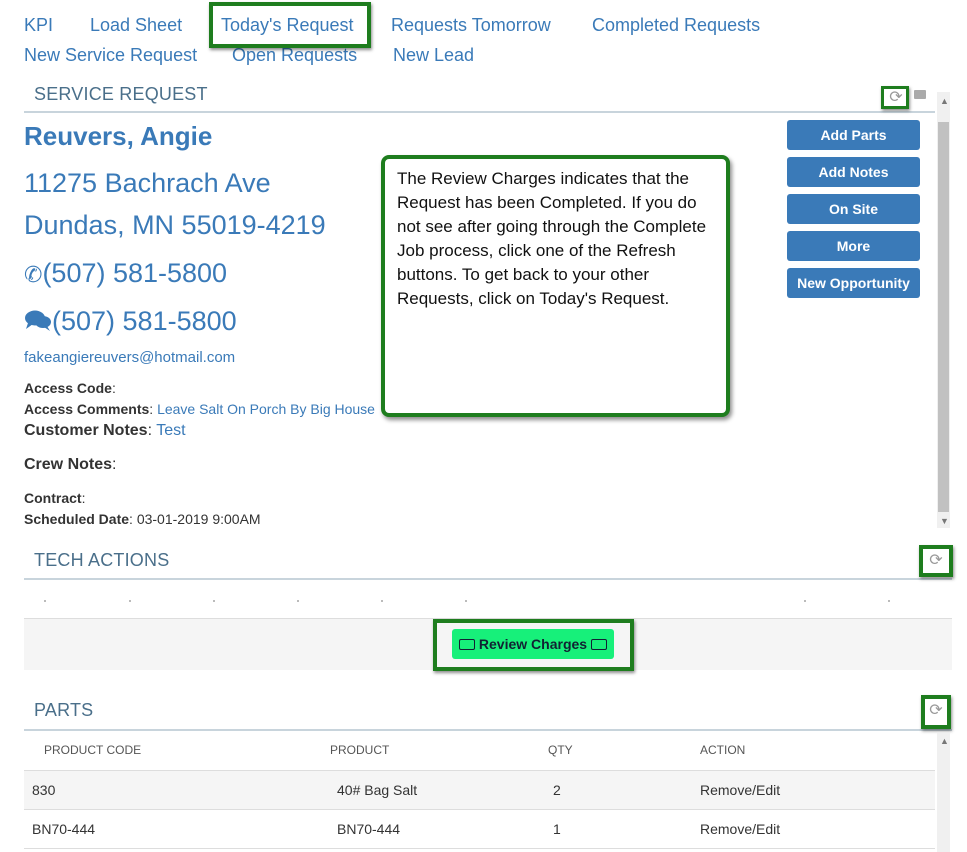 This screenshot has height=852, width=967. I want to click on customer-notes-row: Customer Notes: Test, so click(105, 430).